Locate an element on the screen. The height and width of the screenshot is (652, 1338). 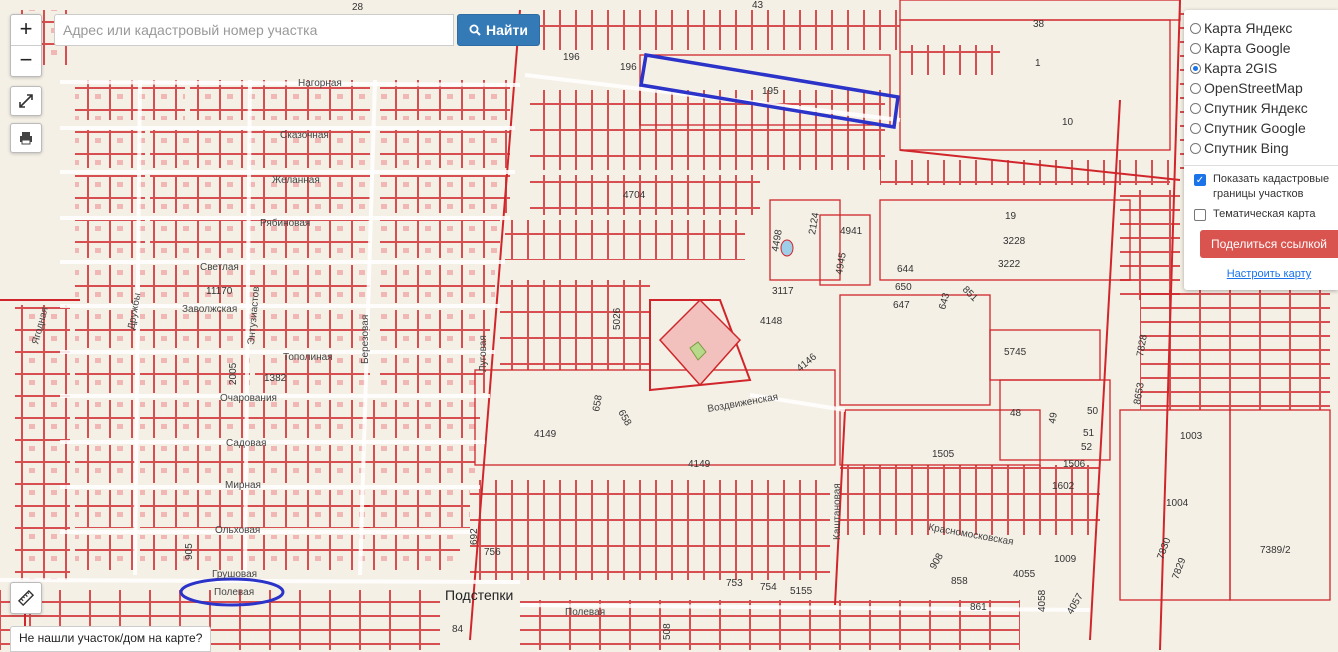
parcel-number-label: 2005 is located at coordinates (233, 373).